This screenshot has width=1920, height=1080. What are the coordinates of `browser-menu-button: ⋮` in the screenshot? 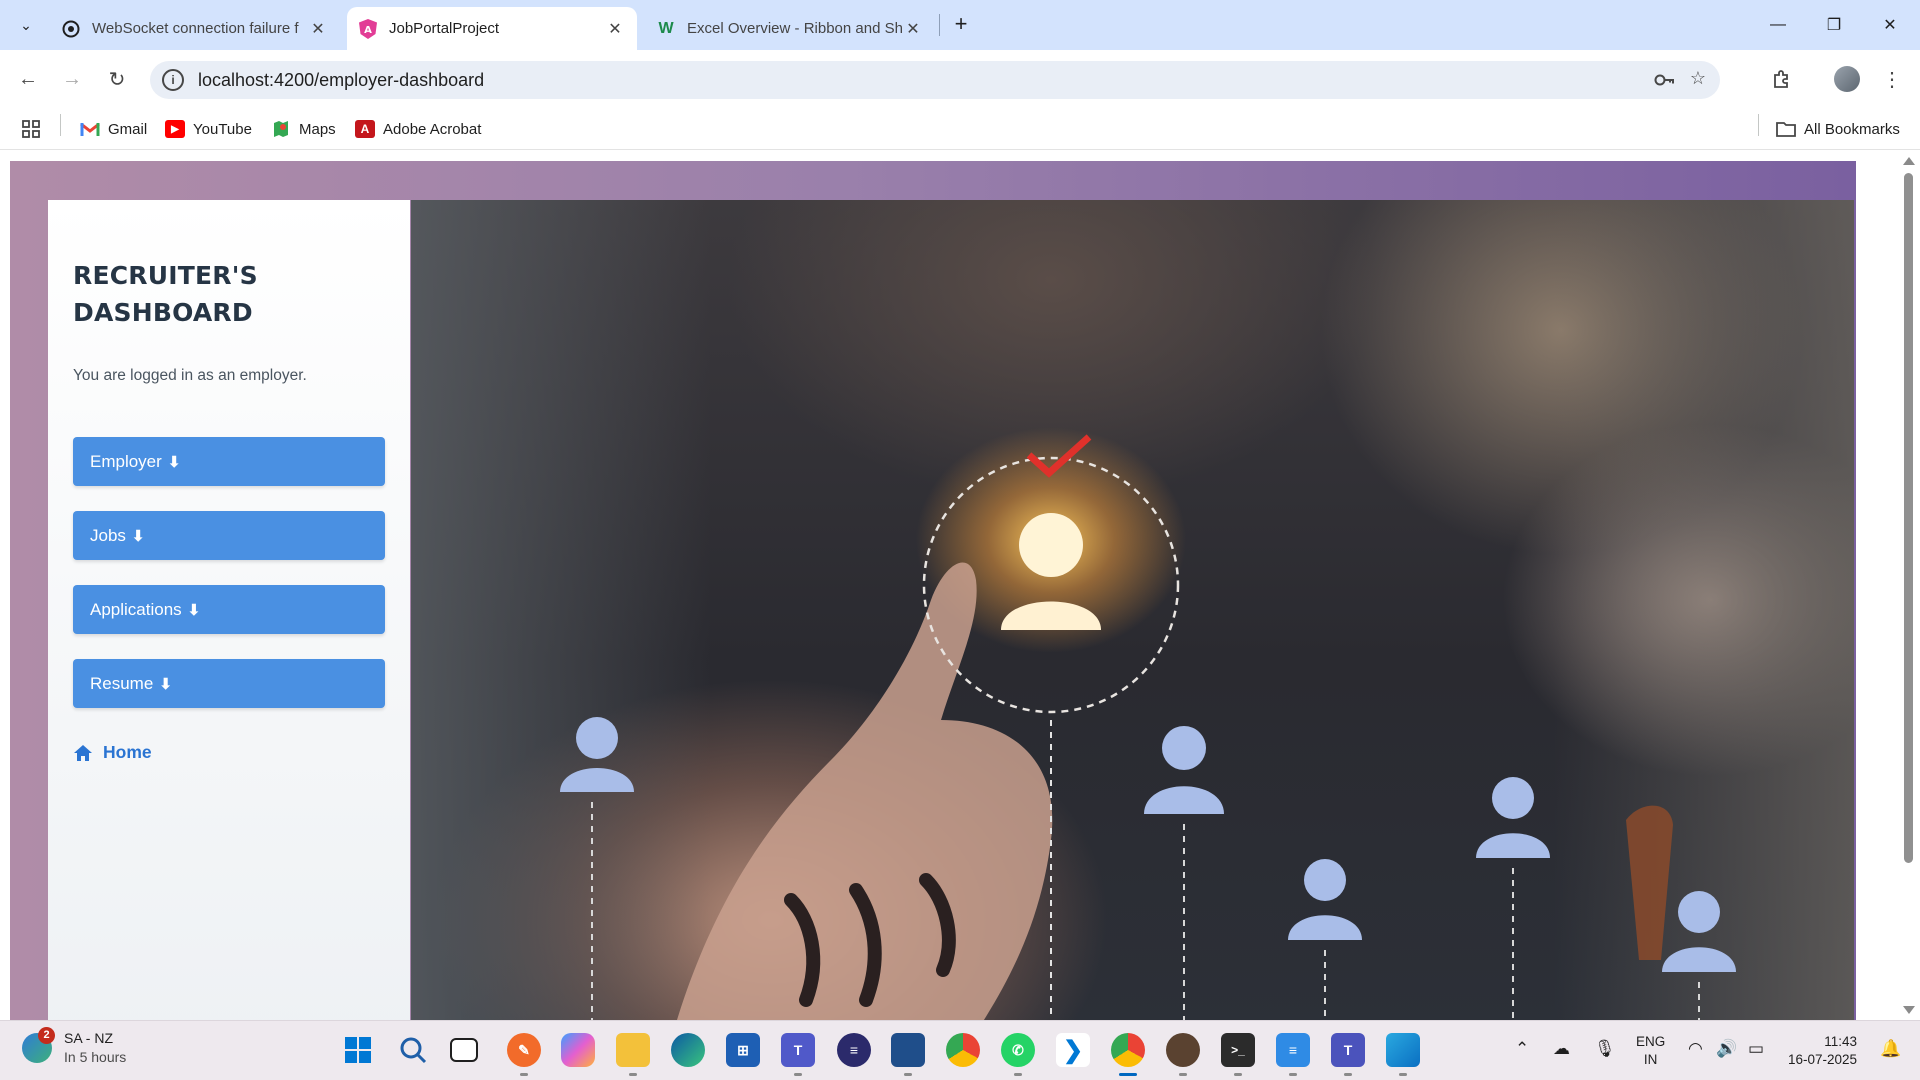 It's located at (1892, 79).